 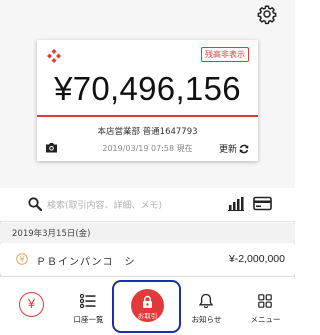 What do you see at coordinates (147, 88) in the screenshot?
I see `balance-amount: ¥70,496,156` at bounding box center [147, 88].